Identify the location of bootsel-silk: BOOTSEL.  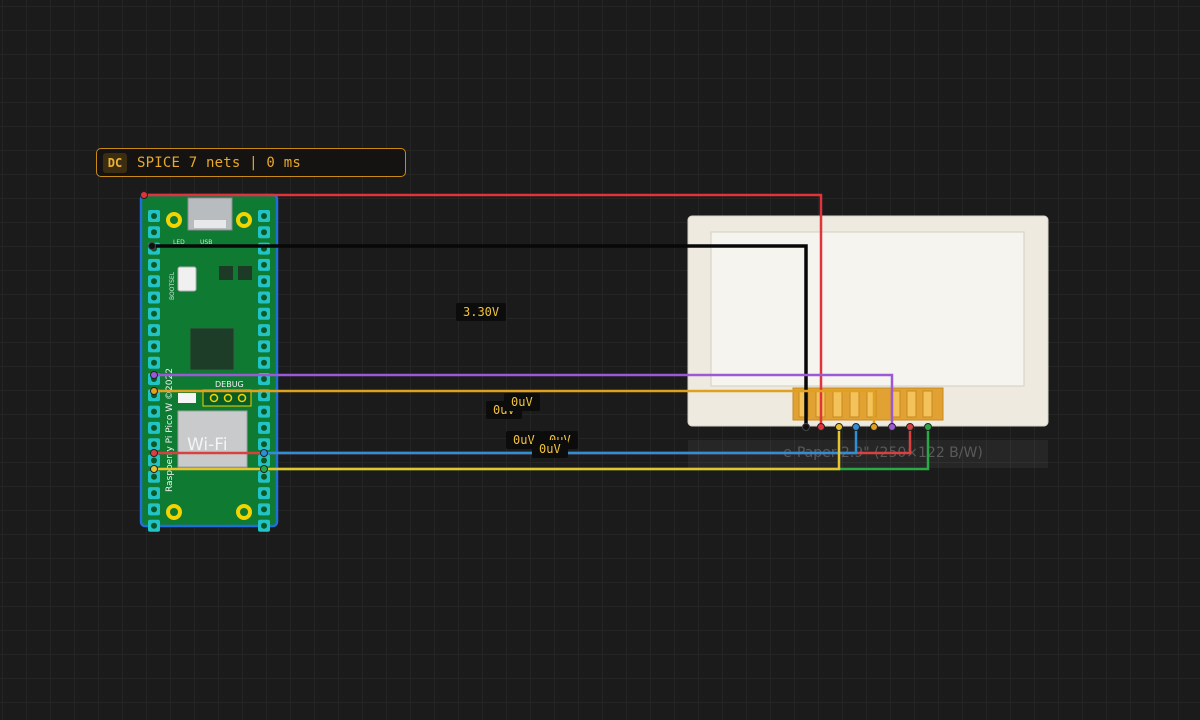
(172, 285).